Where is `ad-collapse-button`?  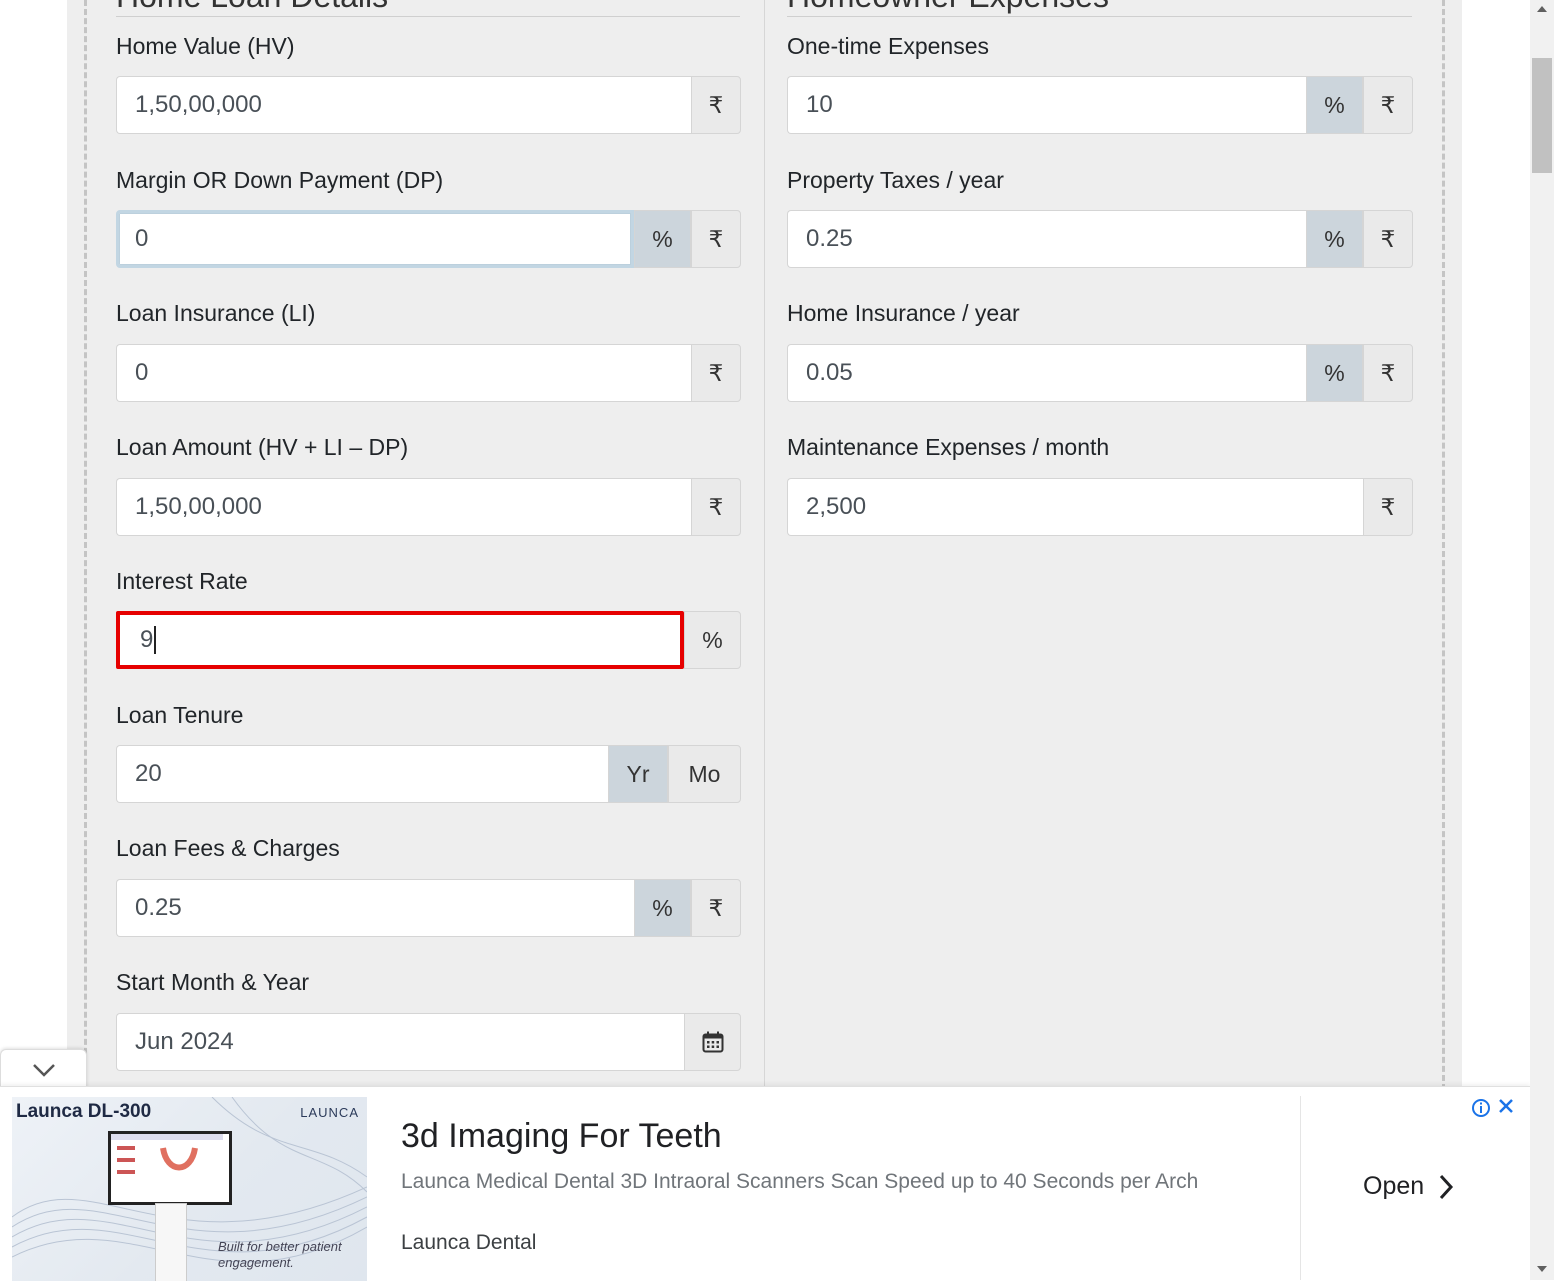 ad-collapse-button is located at coordinates (43, 1069).